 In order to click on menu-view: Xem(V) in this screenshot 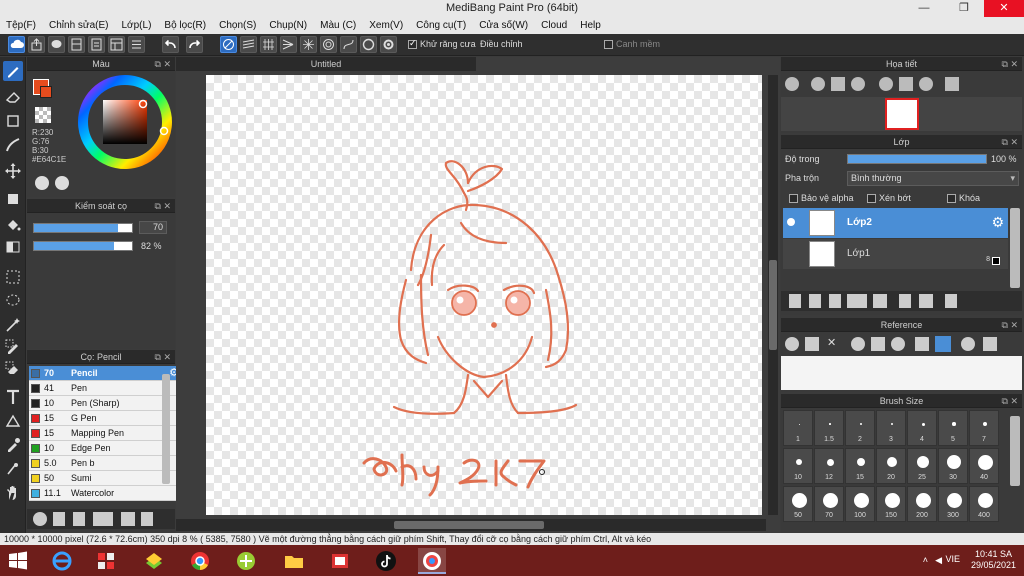, I will do `click(386, 25)`.